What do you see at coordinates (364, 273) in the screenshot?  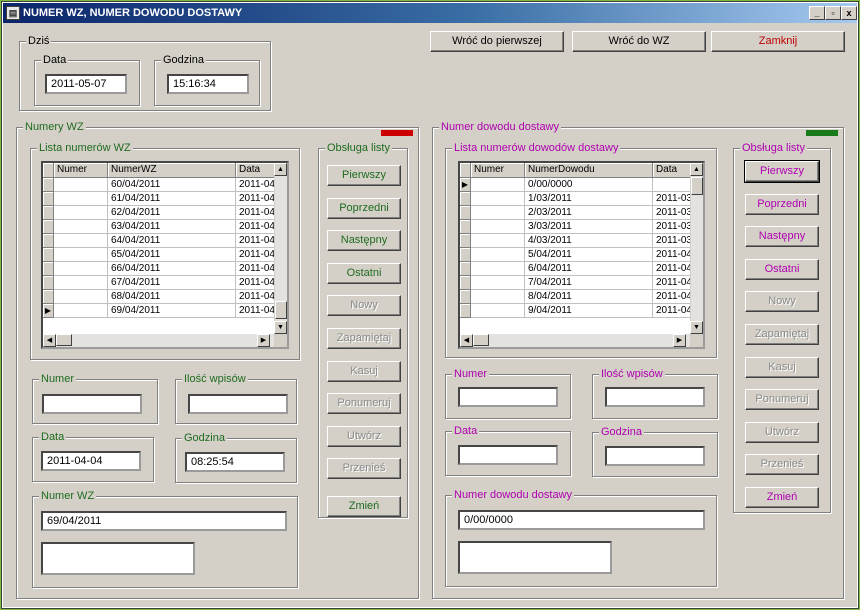 I see `left-last-button: Ostatni` at bounding box center [364, 273].